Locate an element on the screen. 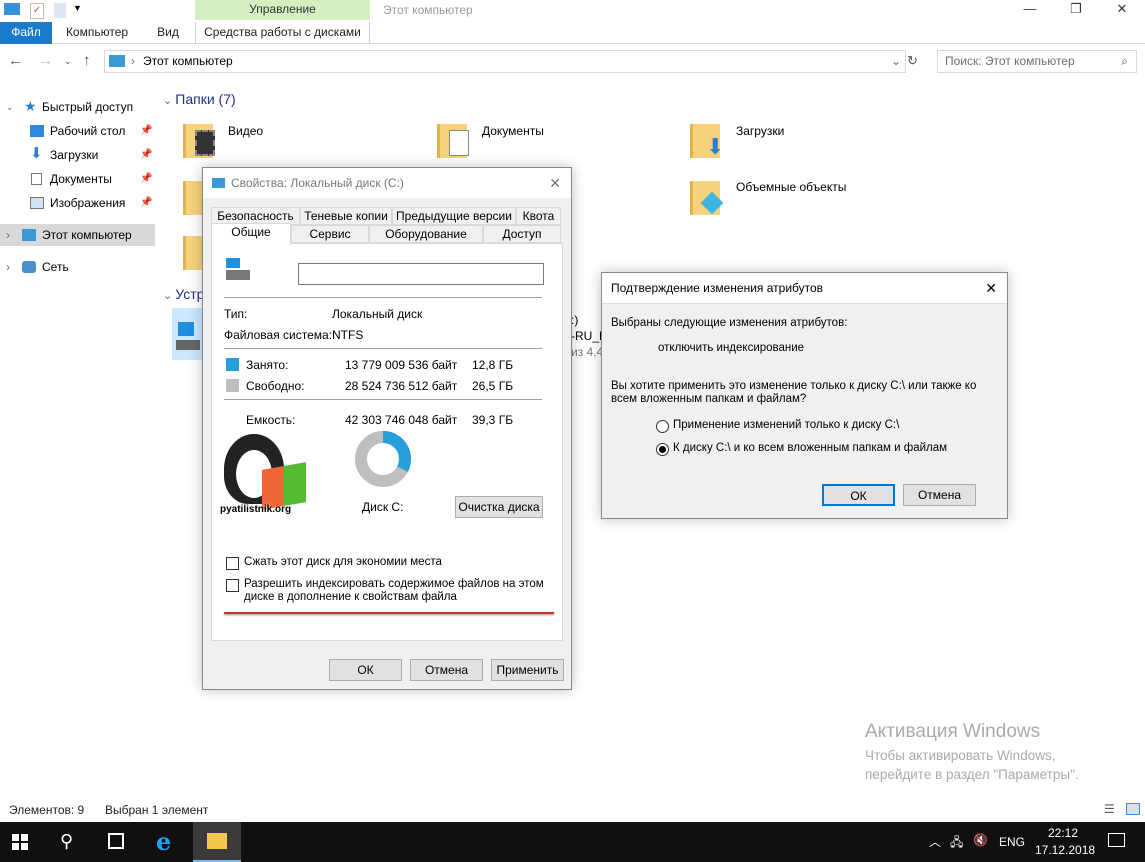 The image size is (1145, 862). folder-icon is located at coordinates (217, 841).